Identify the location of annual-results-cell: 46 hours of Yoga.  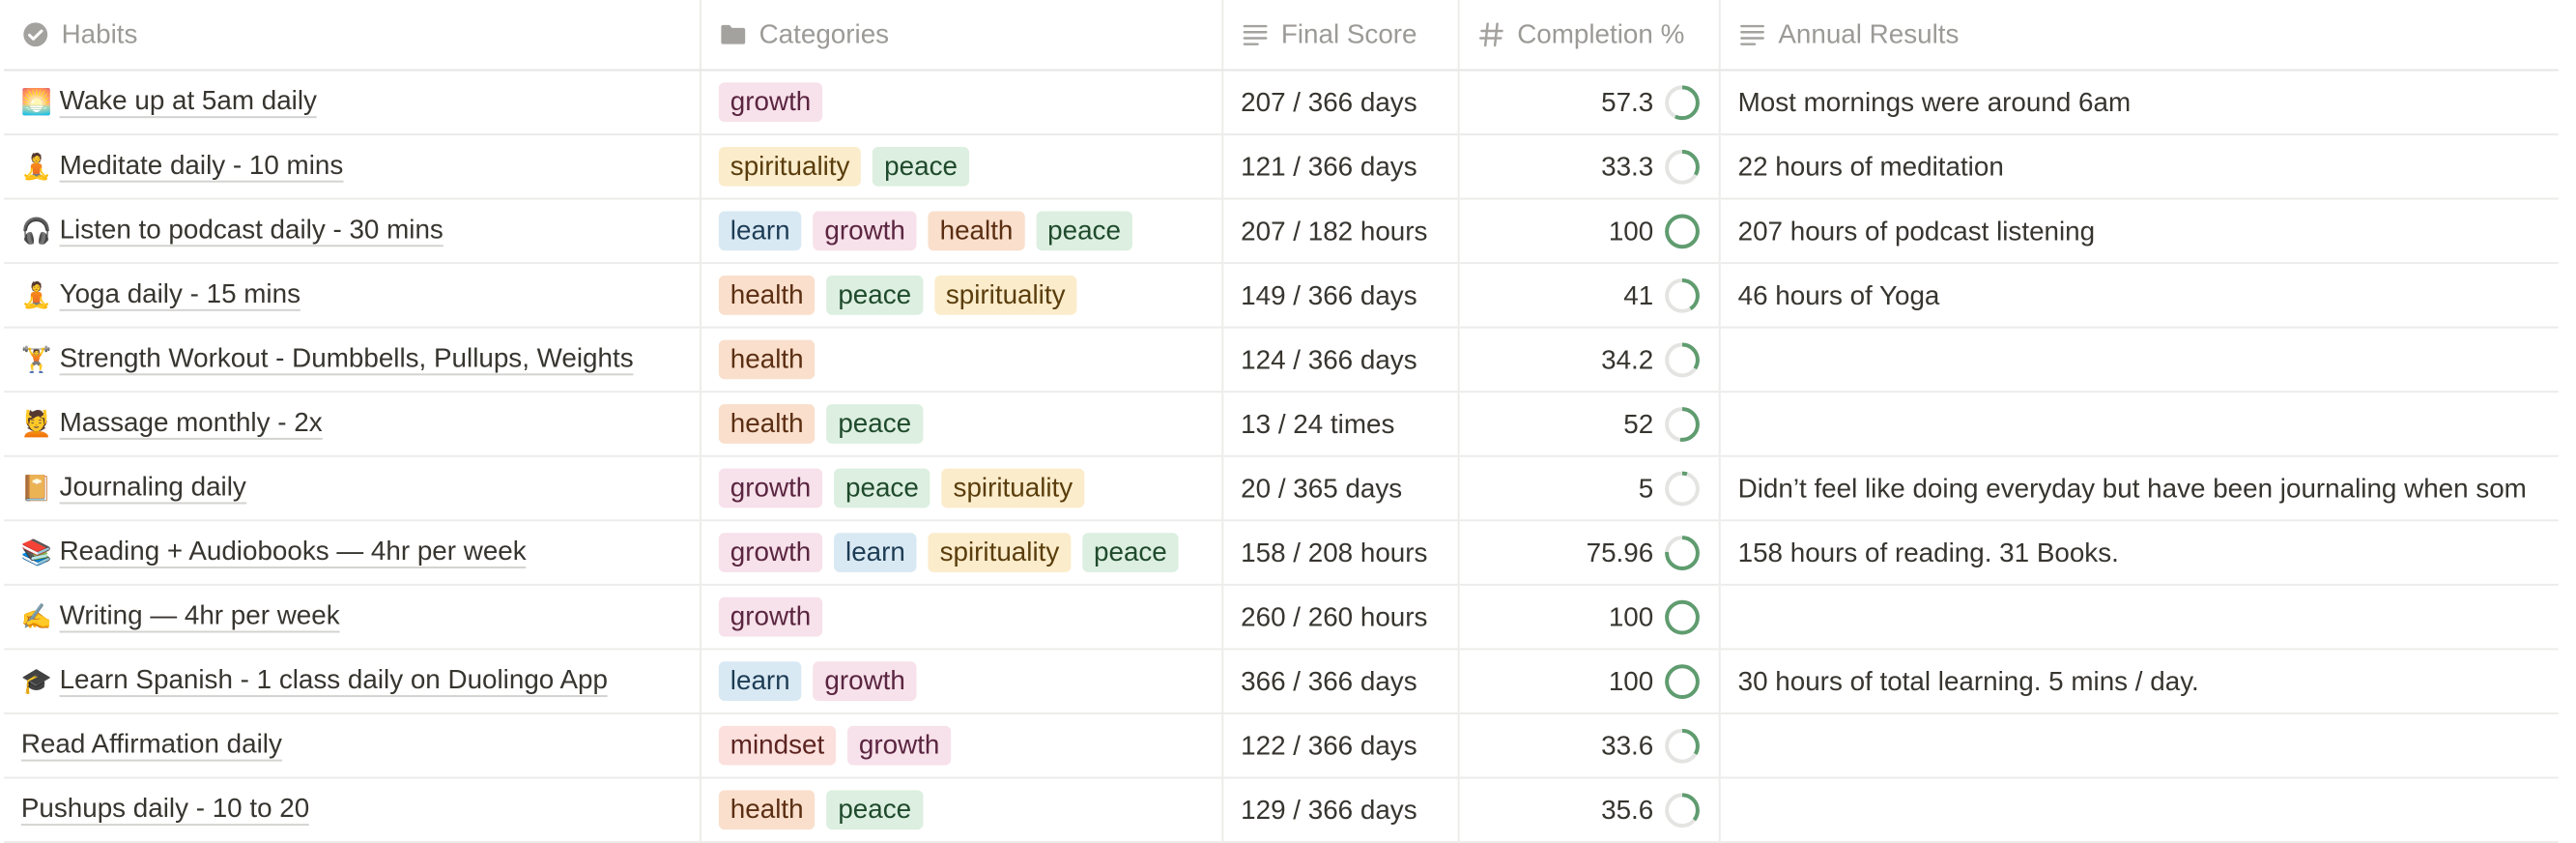
(2138, 296).